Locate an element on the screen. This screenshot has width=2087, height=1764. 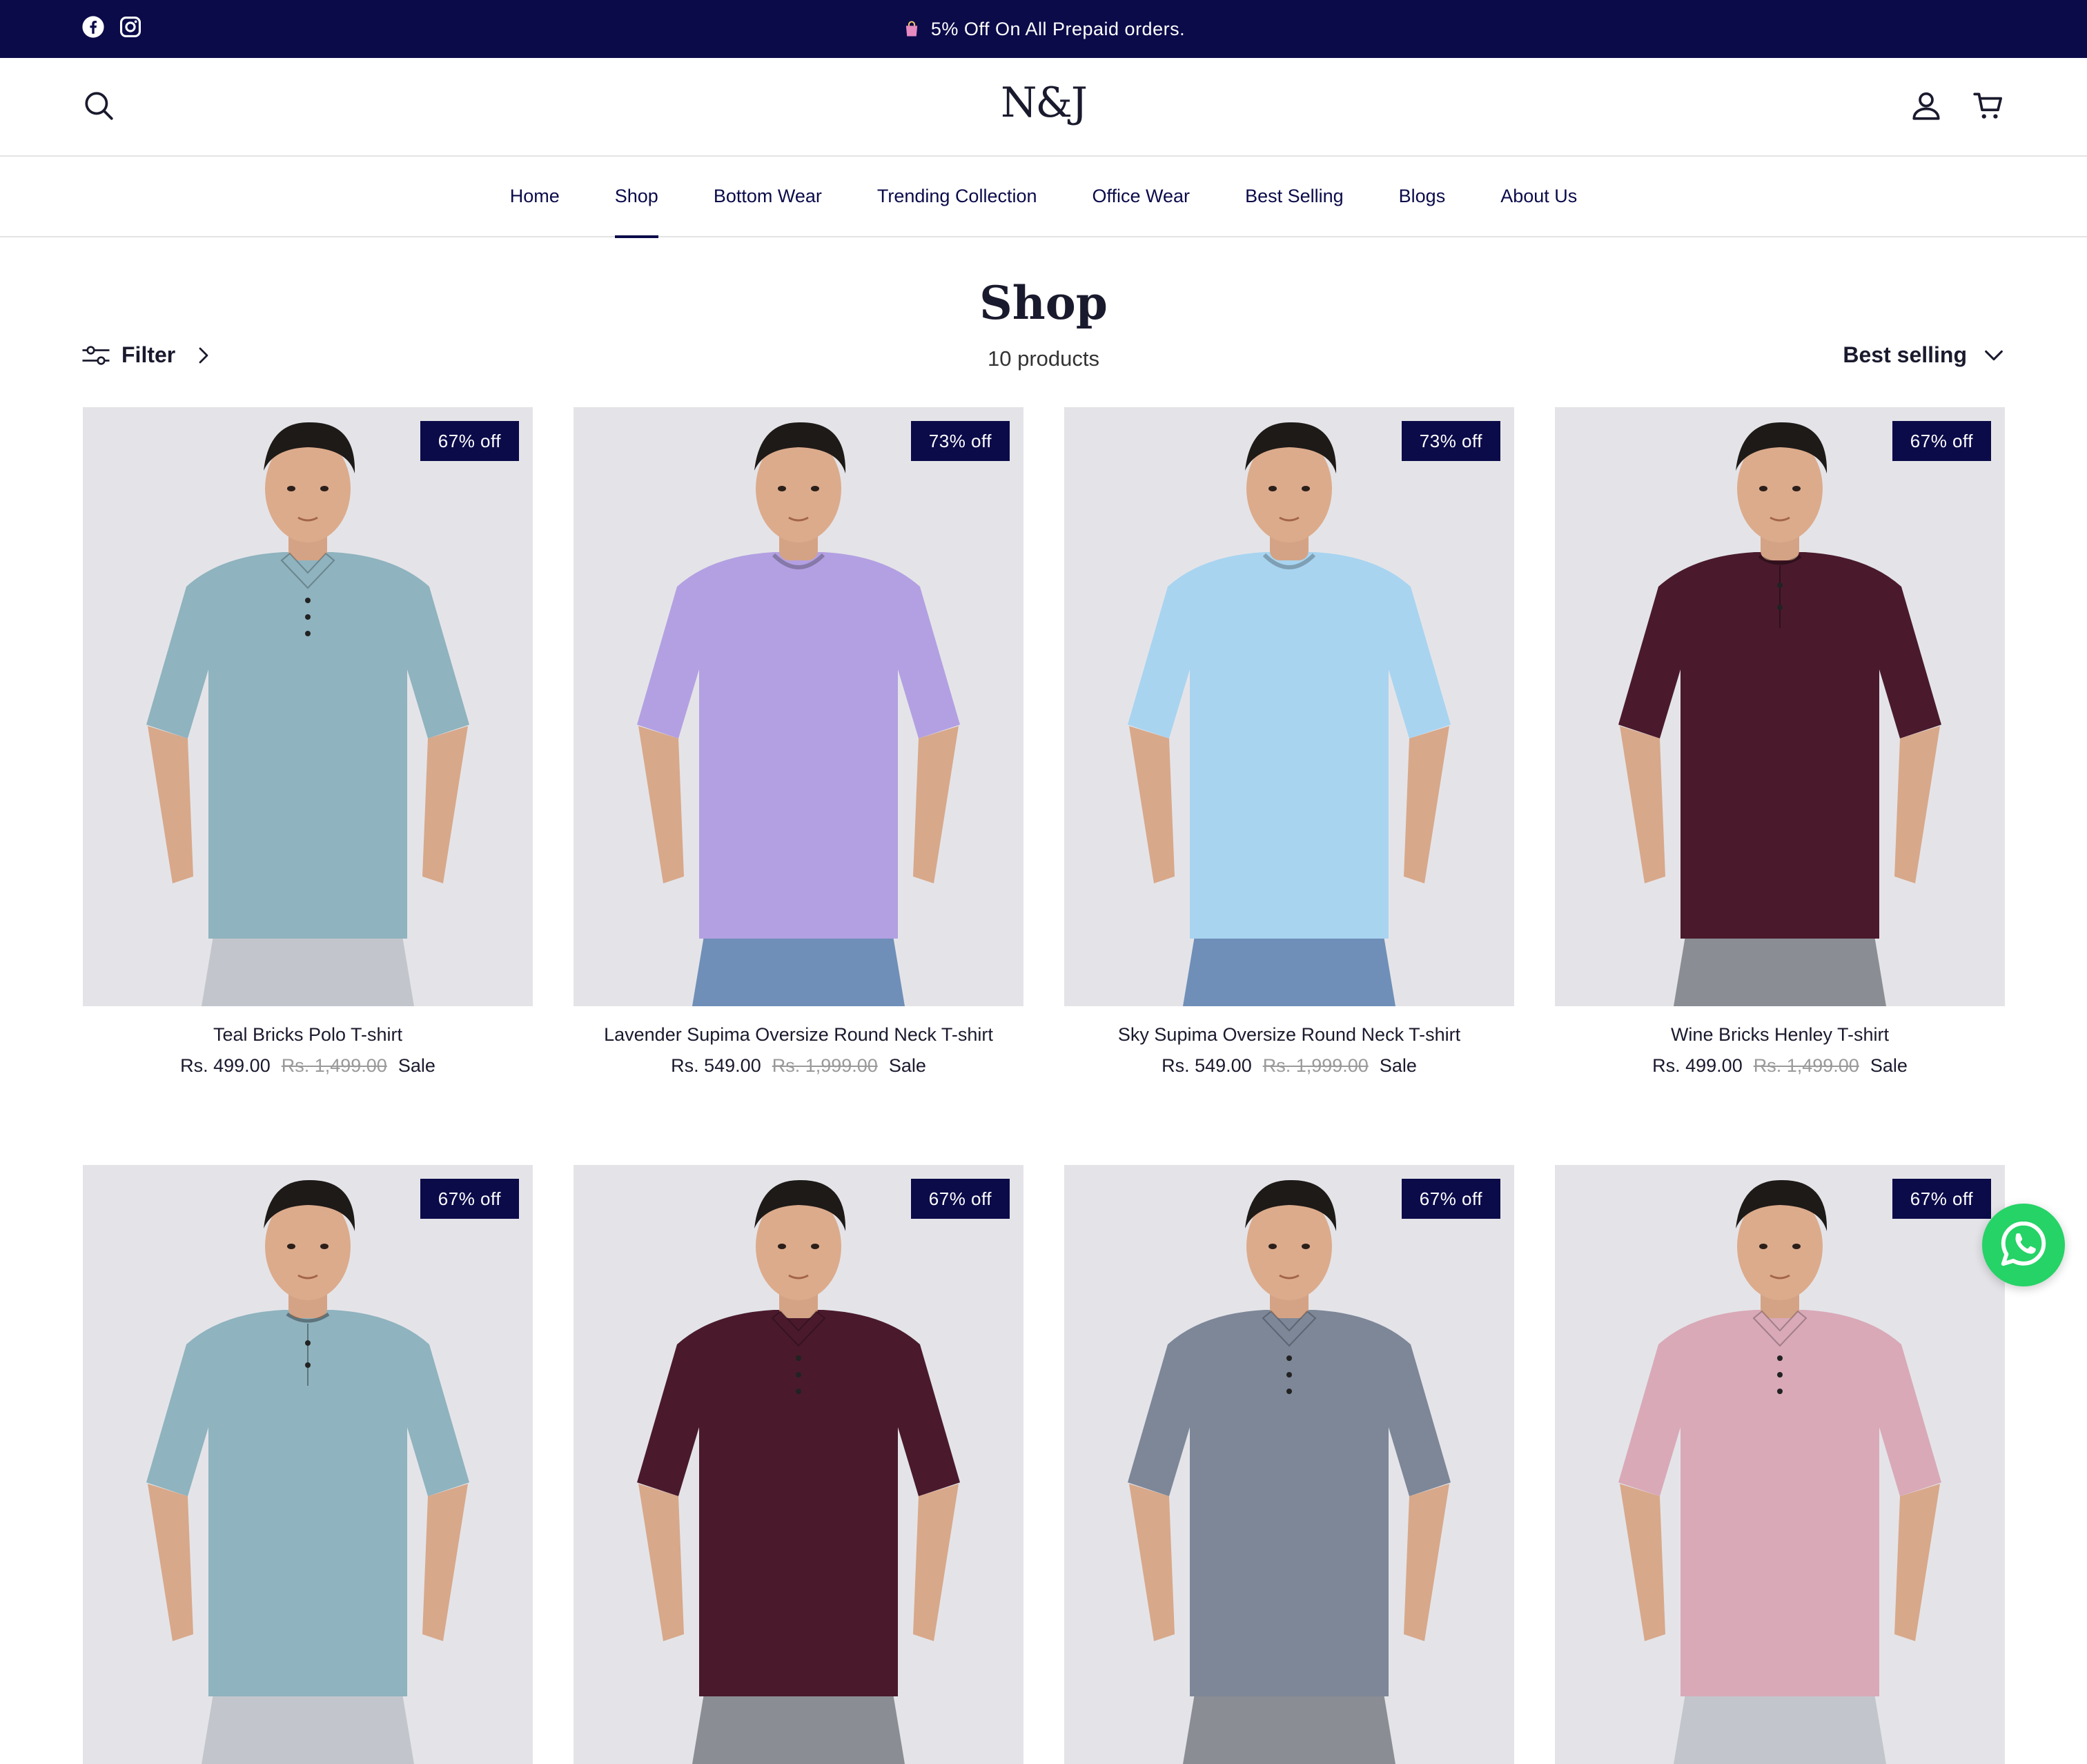
nav-item-best-selling: Best Selling is located at coordinates (1294, 196).